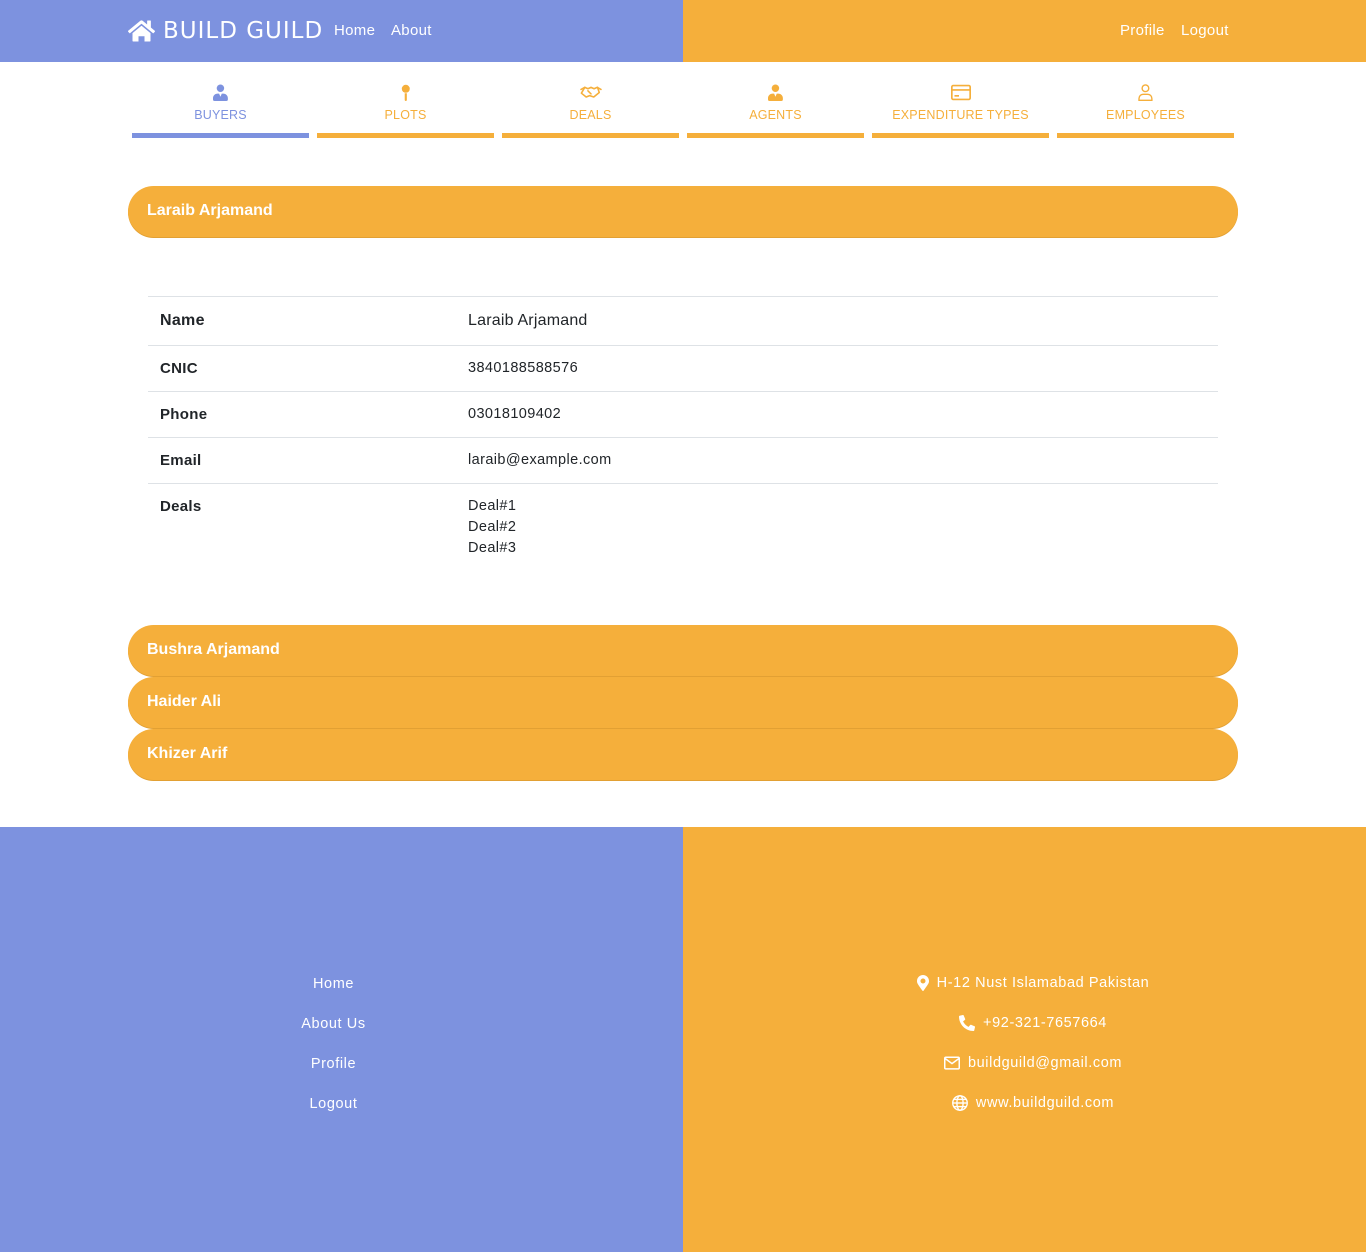 This screenshot has height=1252, width=1366. I want to click on footer-email: buildguild@gmail.com, so click(1024, 1063).